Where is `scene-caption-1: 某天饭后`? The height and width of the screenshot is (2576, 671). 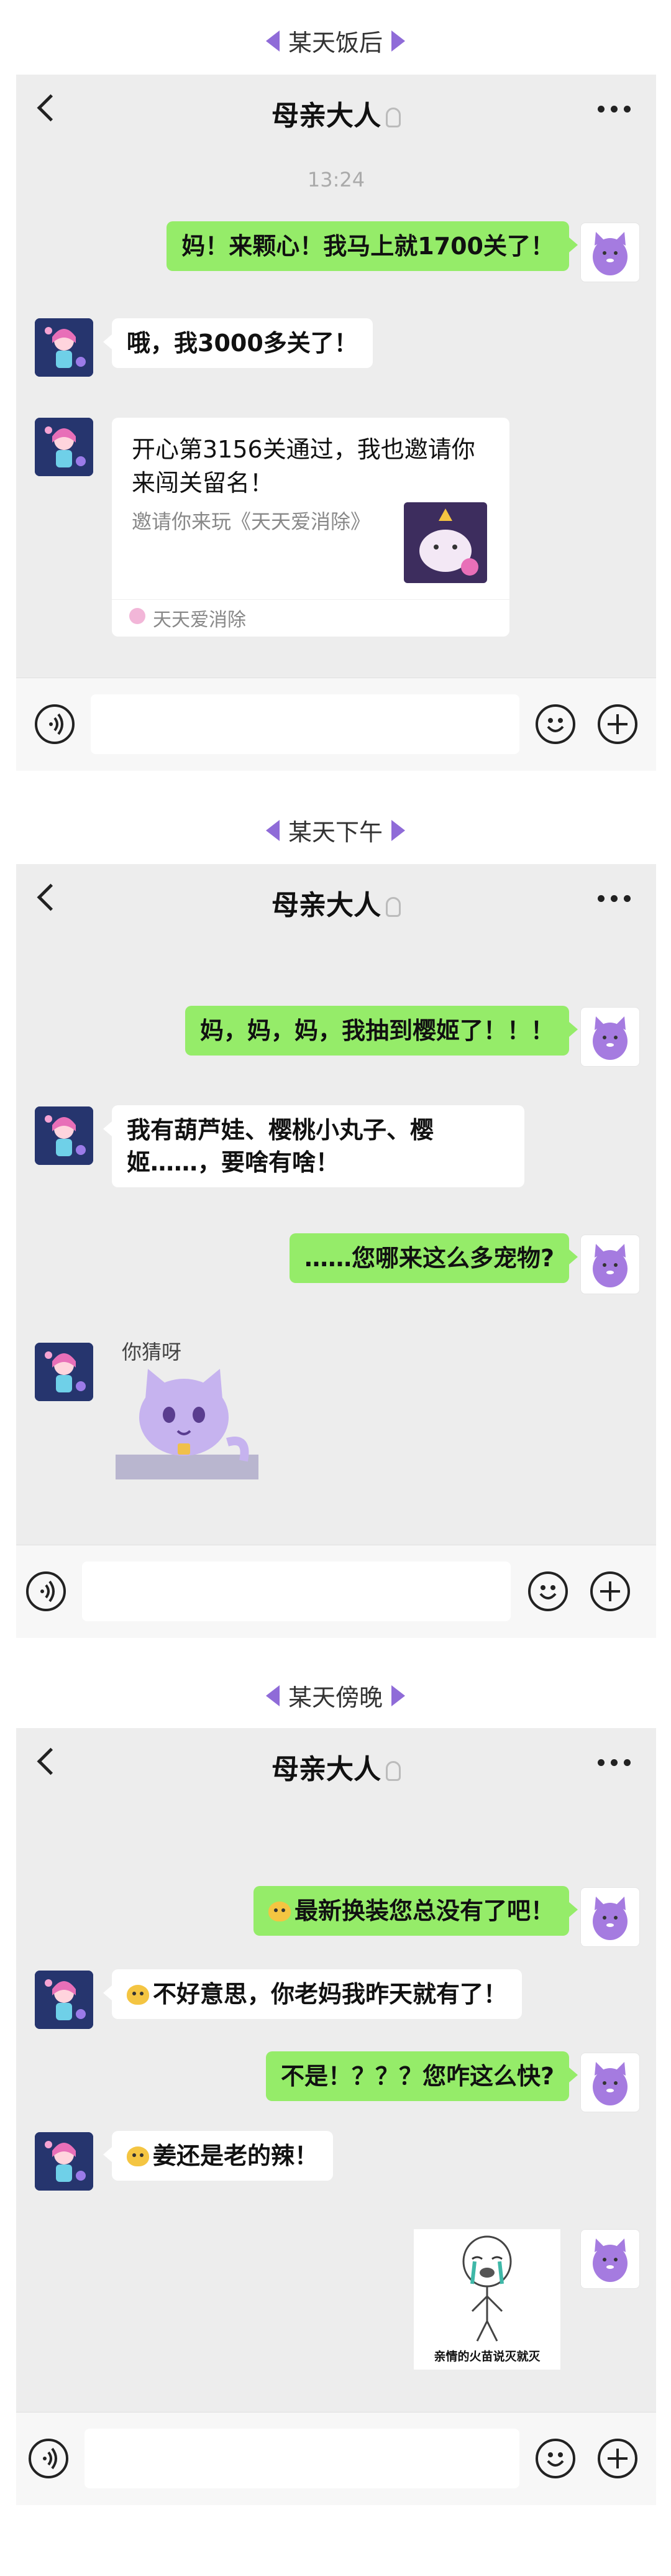
scene-caption-1: 某天饭后 is located at coordinates (335, 41).